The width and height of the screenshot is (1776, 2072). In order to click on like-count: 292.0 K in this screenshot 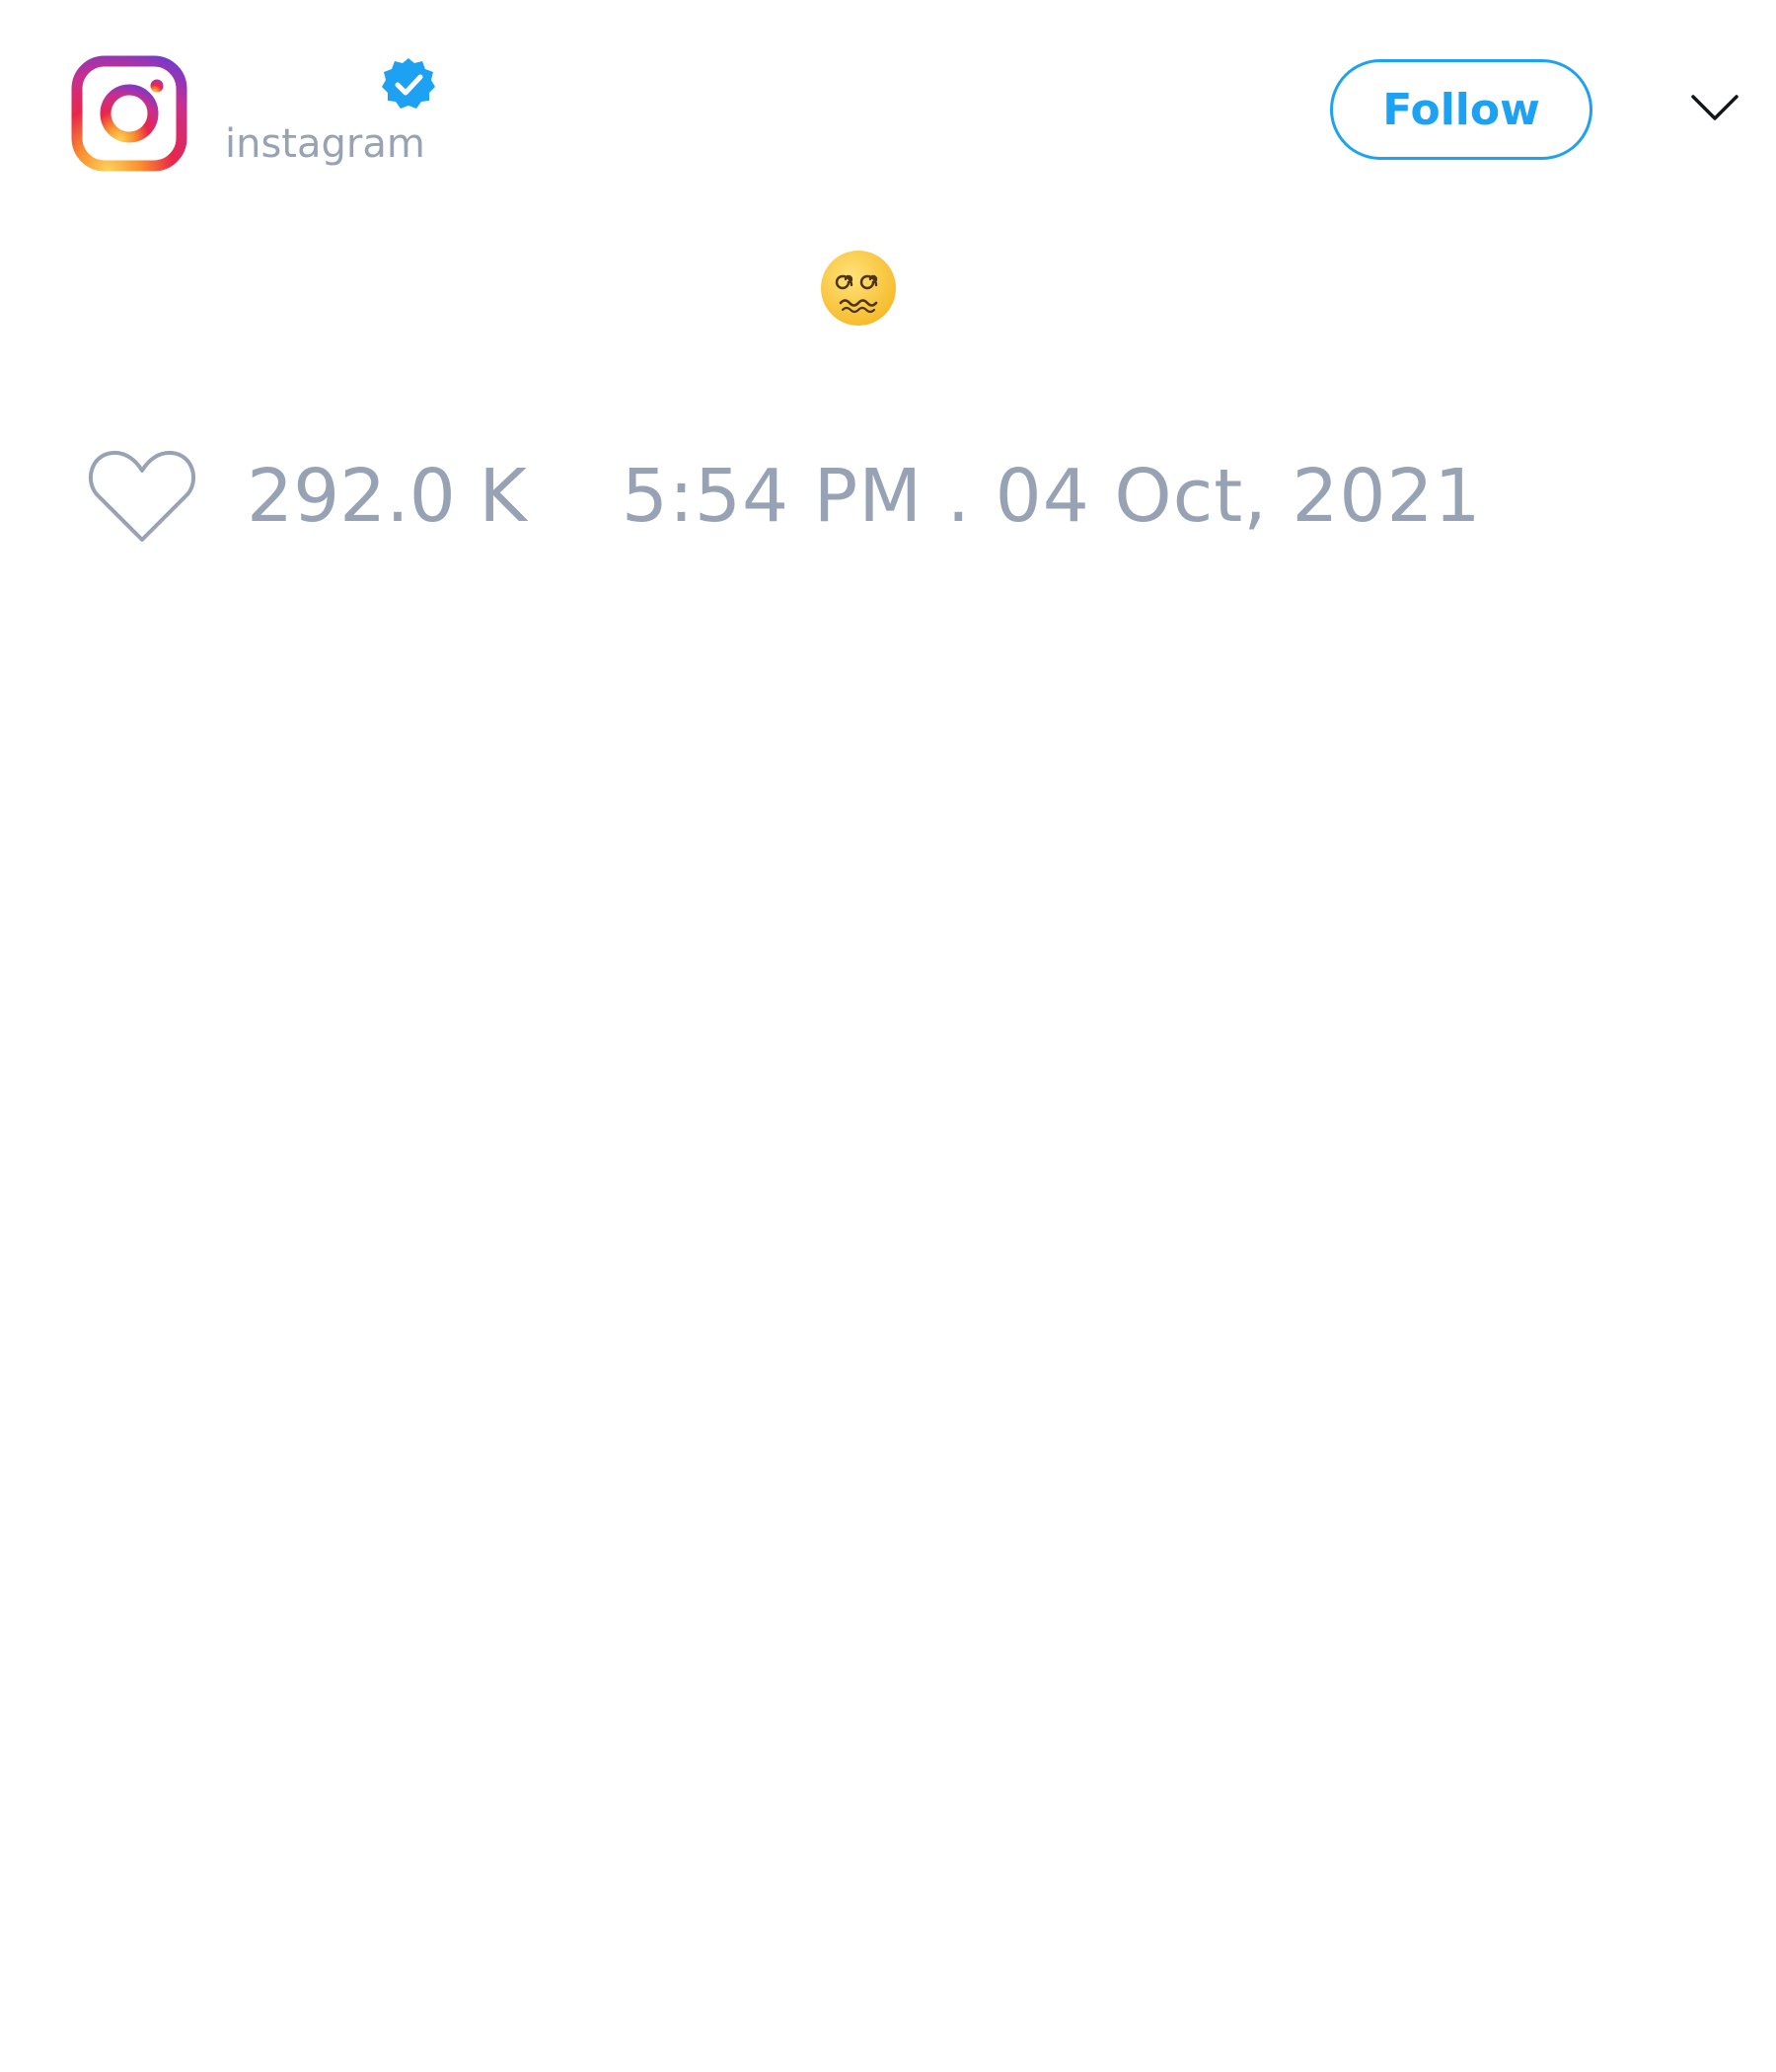, I will do `click(387, 497)`.